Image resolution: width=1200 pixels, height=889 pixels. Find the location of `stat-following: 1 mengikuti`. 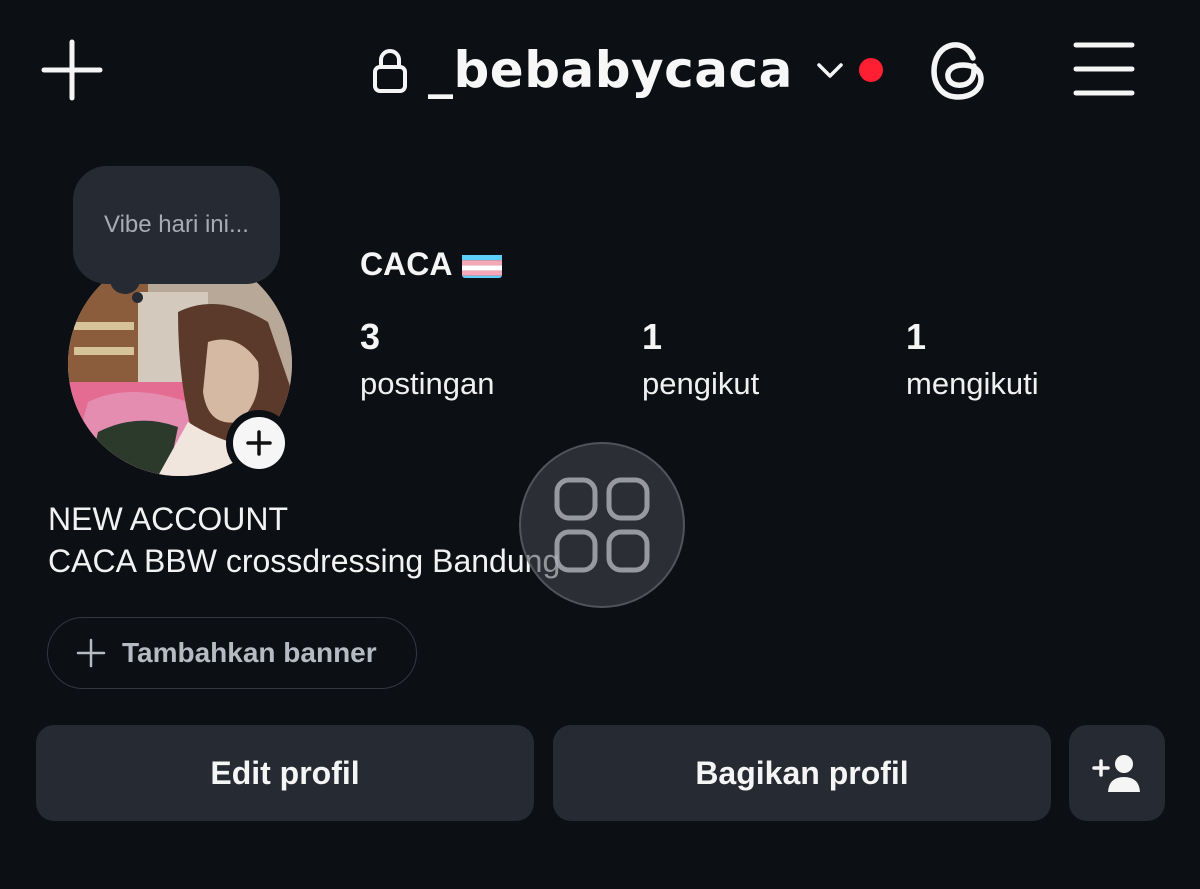

stat-following: 1 mengikuti is located at coordinates (972, 359).